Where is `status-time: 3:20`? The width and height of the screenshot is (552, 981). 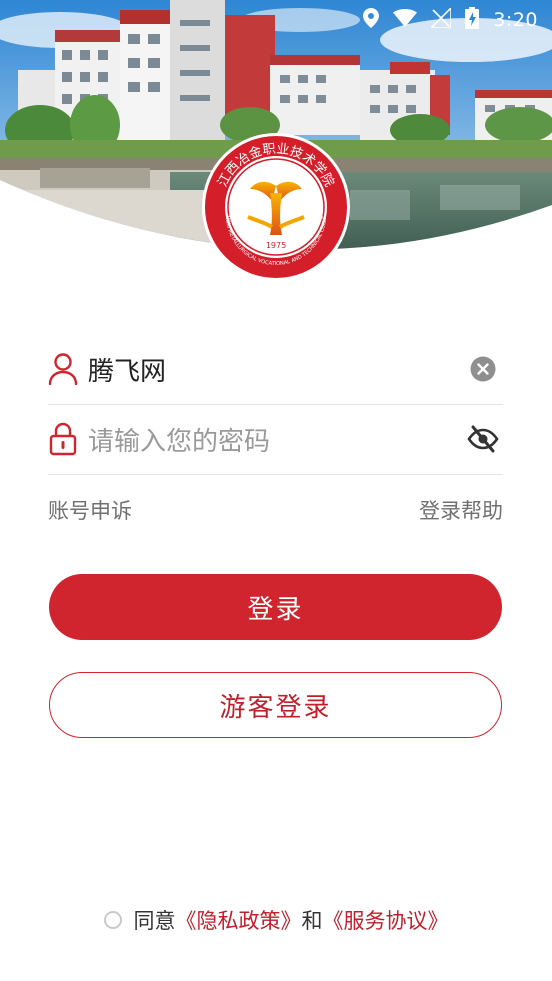 status-time: 3:20 is located at coordinates (515, 20).